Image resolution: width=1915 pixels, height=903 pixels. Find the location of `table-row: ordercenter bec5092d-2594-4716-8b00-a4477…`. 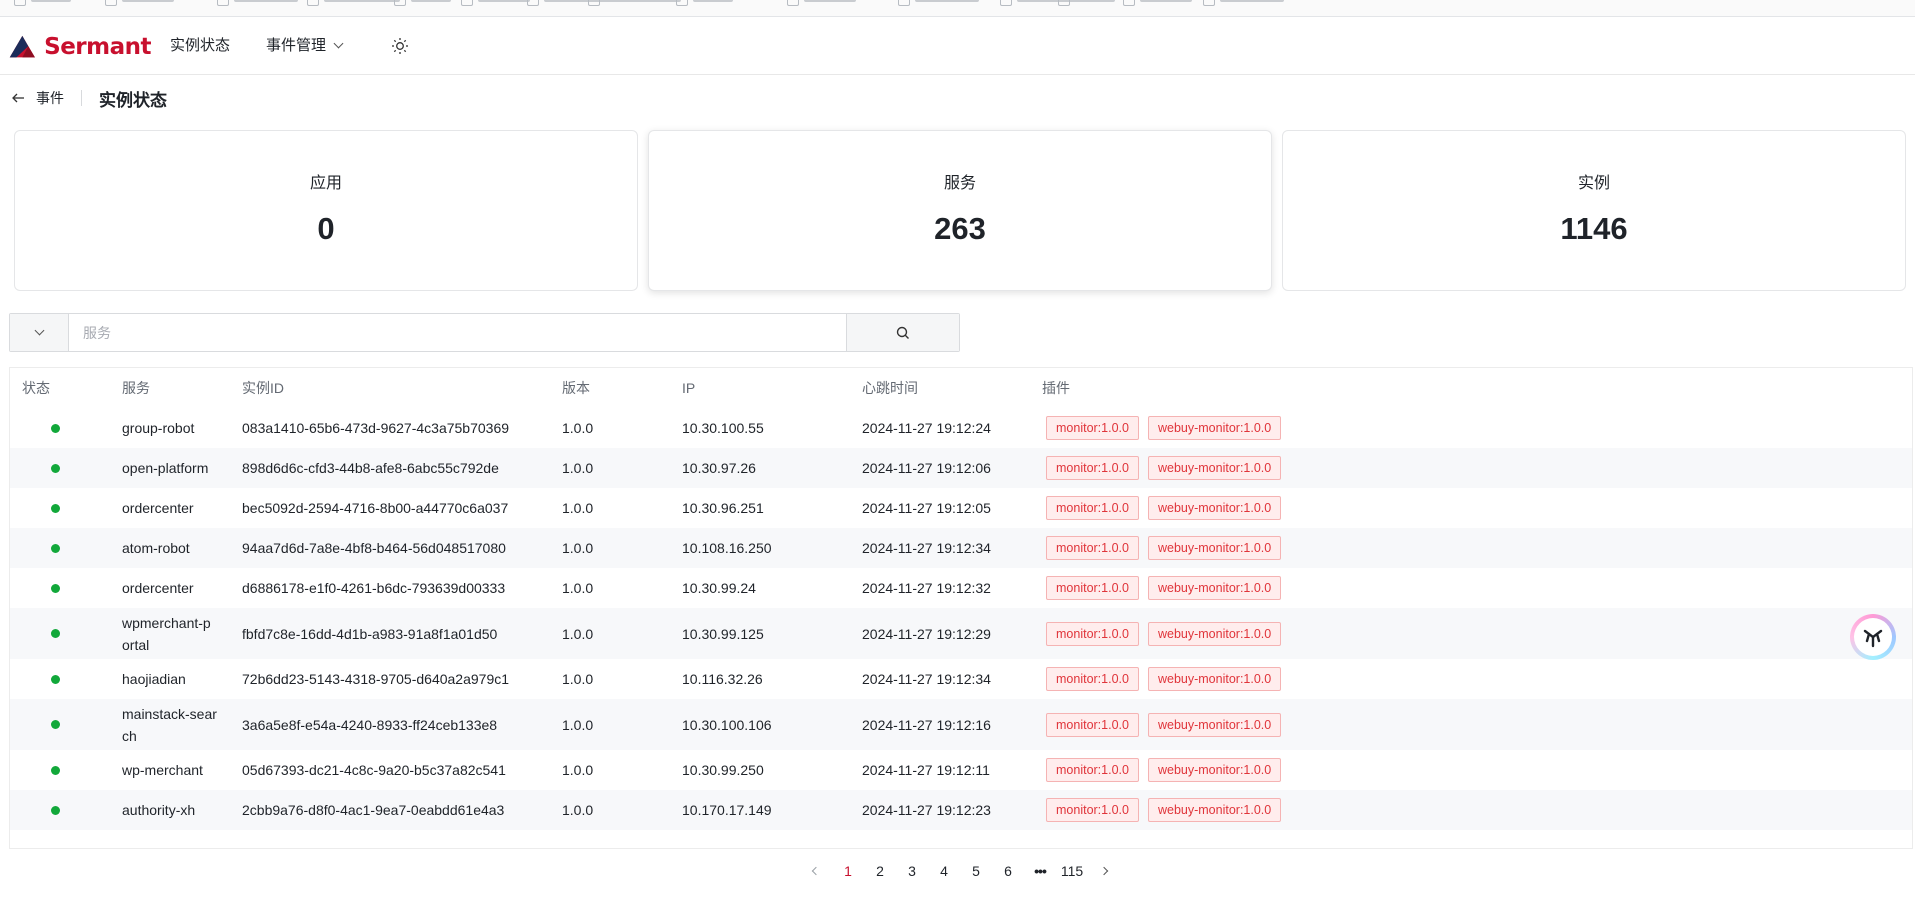

table-row: ordercenter bec5092d-2594-4716-8b00-a4477… is located at coordinates (961, 508).